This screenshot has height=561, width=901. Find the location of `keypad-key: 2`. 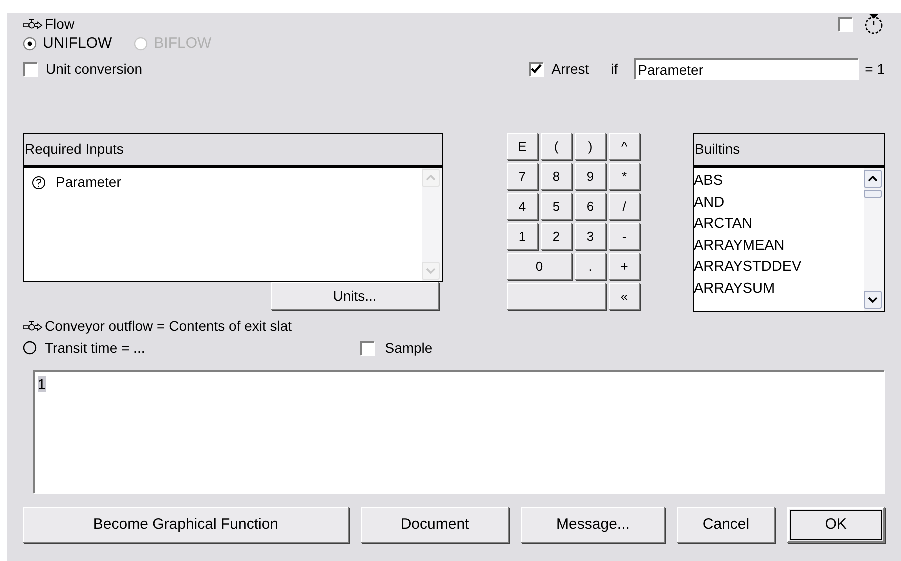

keypad-key: 2 is located at coordinates (556, 236).